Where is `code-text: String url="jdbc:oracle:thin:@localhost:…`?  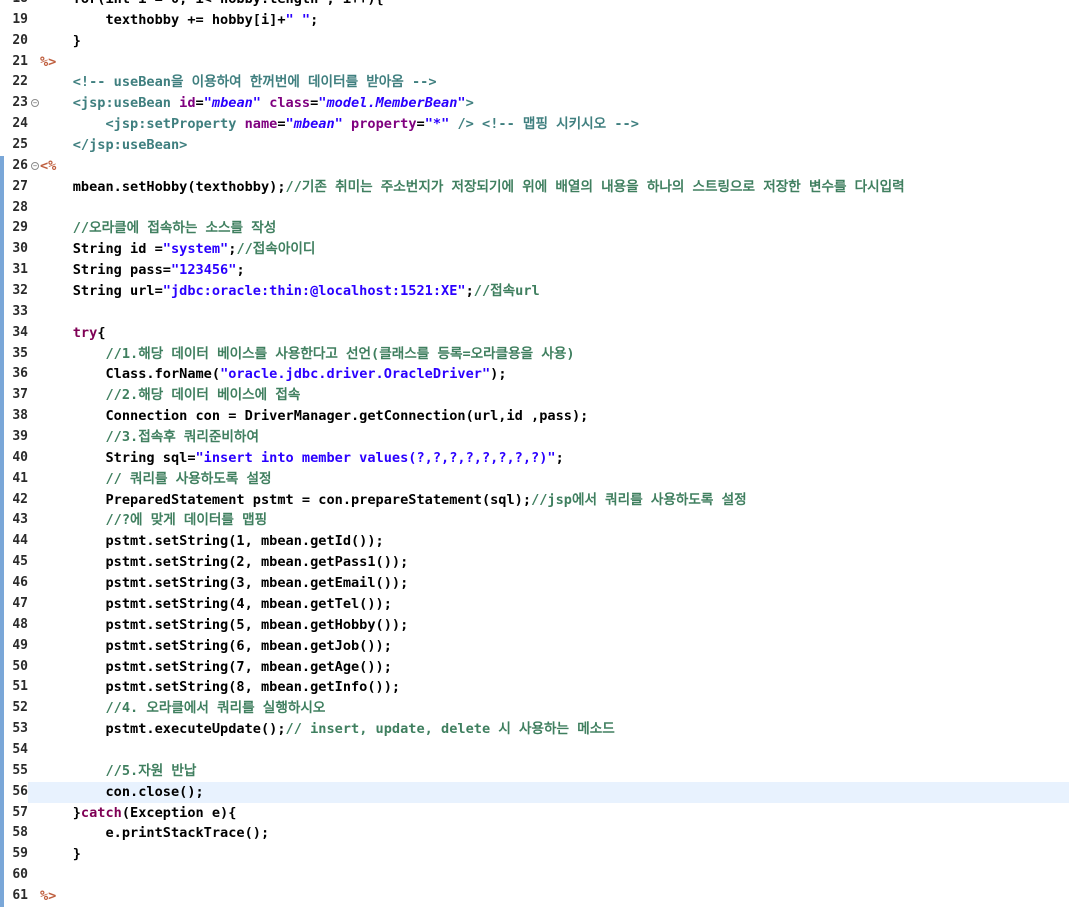 code-text: String url="jdbc:oracle:thin:@localhost:… is located at coordinates (290, 291).